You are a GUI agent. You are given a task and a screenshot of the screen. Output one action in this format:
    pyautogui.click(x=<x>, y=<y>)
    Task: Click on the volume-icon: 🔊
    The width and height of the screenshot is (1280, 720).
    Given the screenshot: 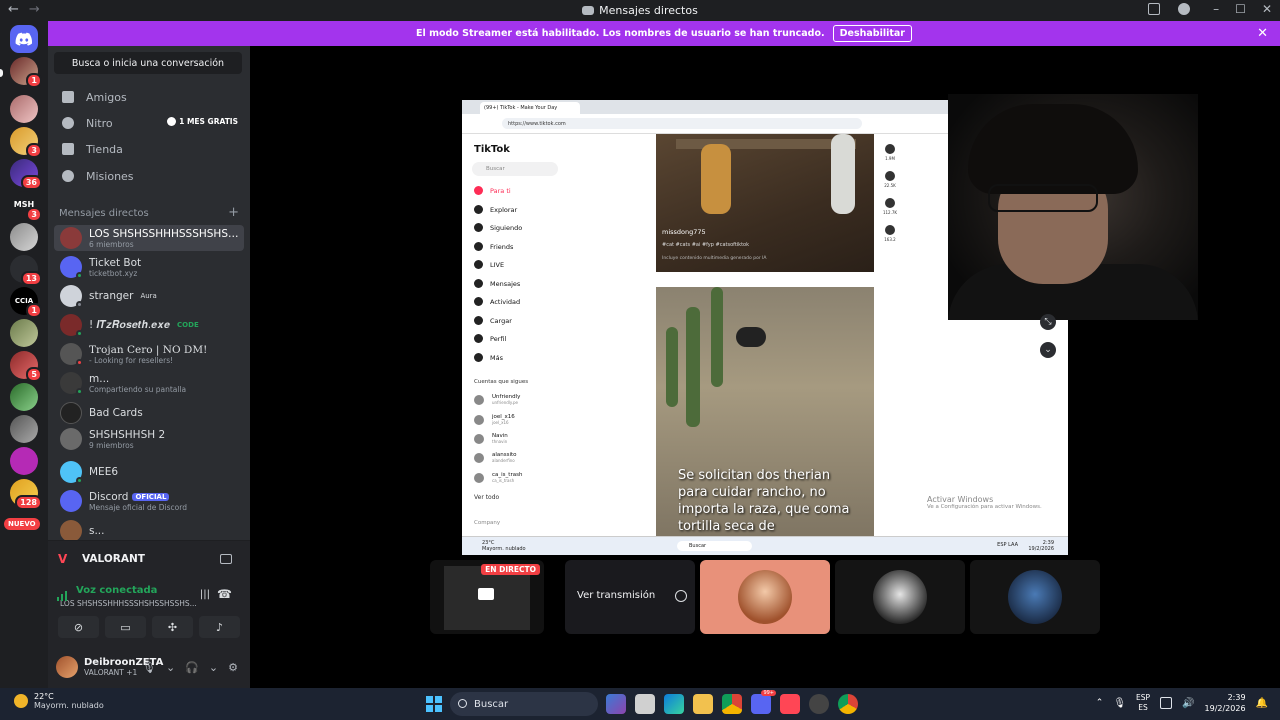 What is the action you would take?
    pyautogui.click(x=1188, y=703)
    